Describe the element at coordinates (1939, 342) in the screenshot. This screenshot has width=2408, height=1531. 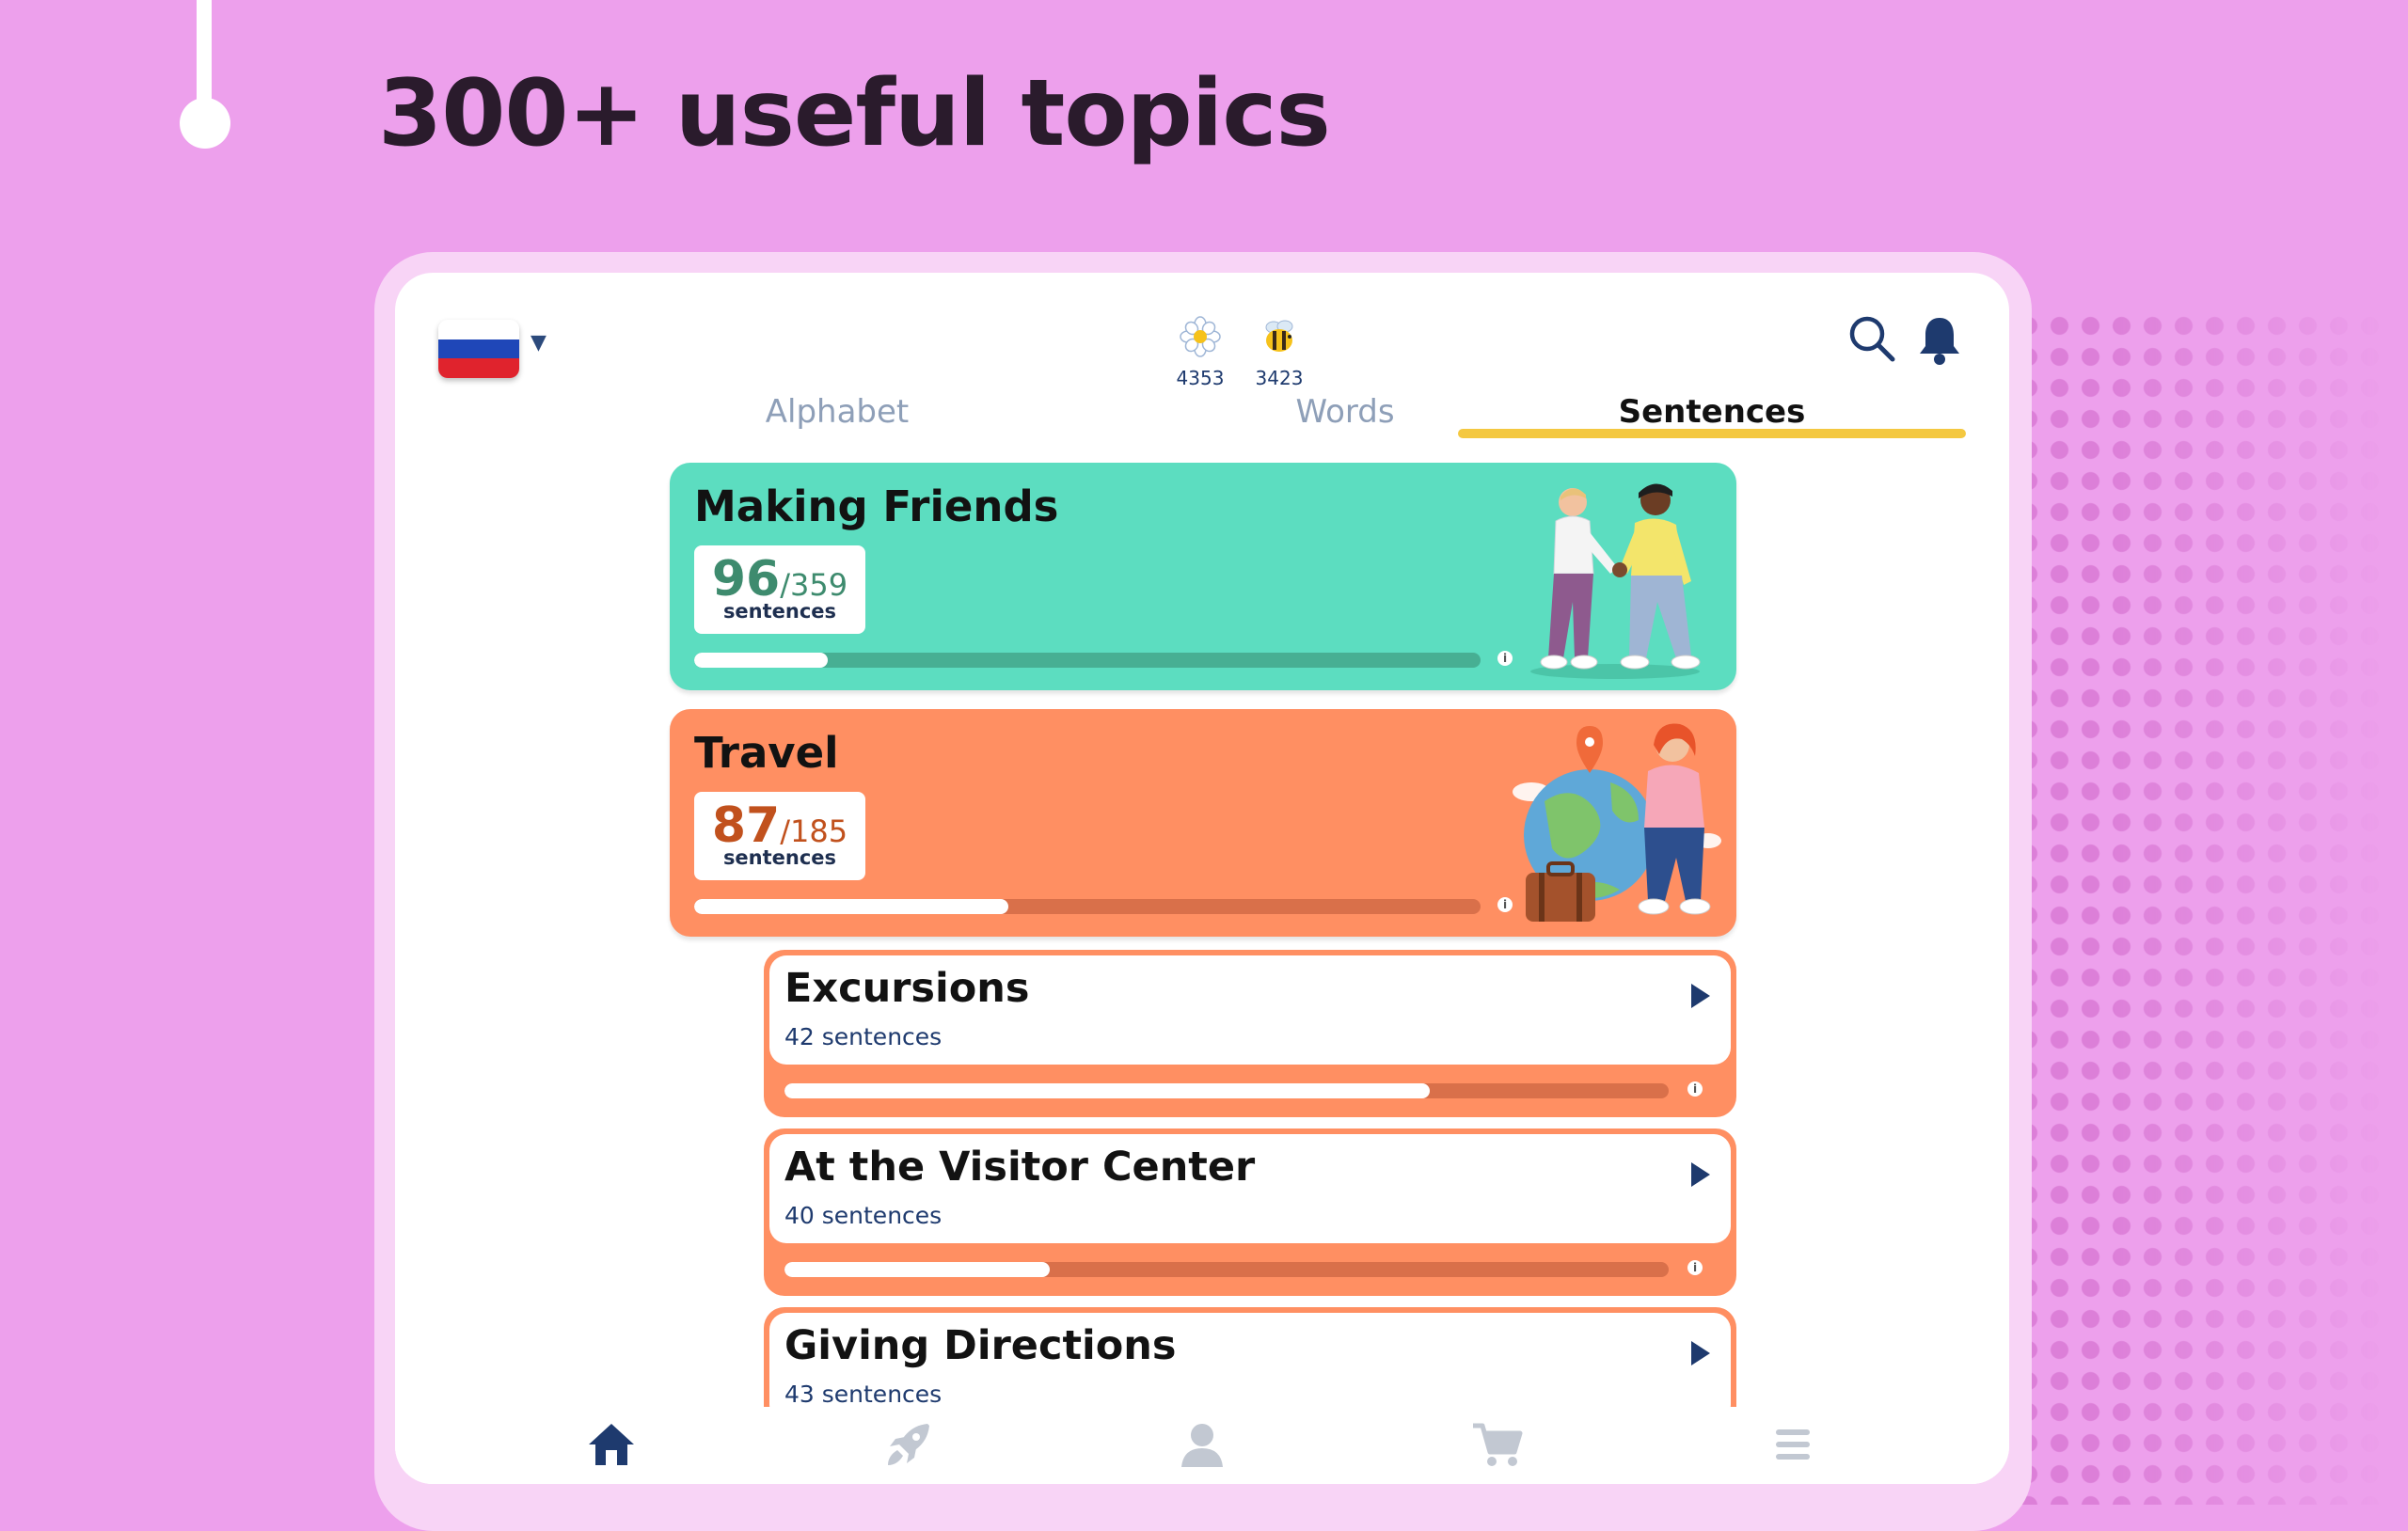
I see `bell-icon` at that location.